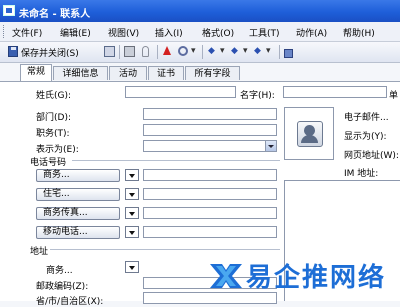 This screenshot has height=307, width=400. I want to click on mobile-phone-dropdown, so click(132, 232).